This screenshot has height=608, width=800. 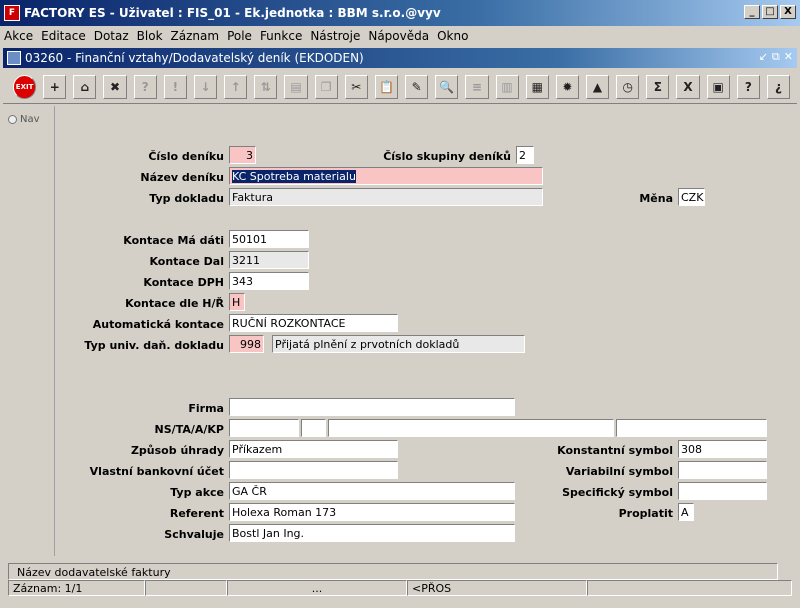 What do you see at coordinates (386, 86) in the screenshot?
I see `paste-icon: 📋` at bounding box center [386, 86].